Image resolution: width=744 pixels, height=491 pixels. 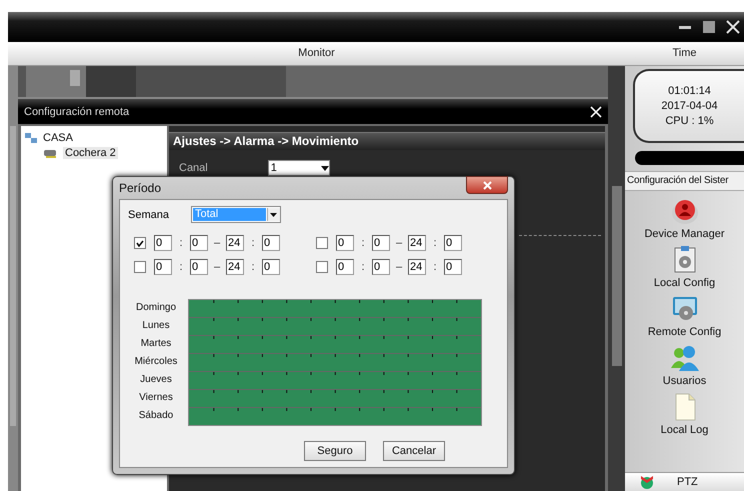 What do you see at coordinates (335, 451) in the screenshot?
I see `dialog-button: Seguro` at bounding box center [335, 451].